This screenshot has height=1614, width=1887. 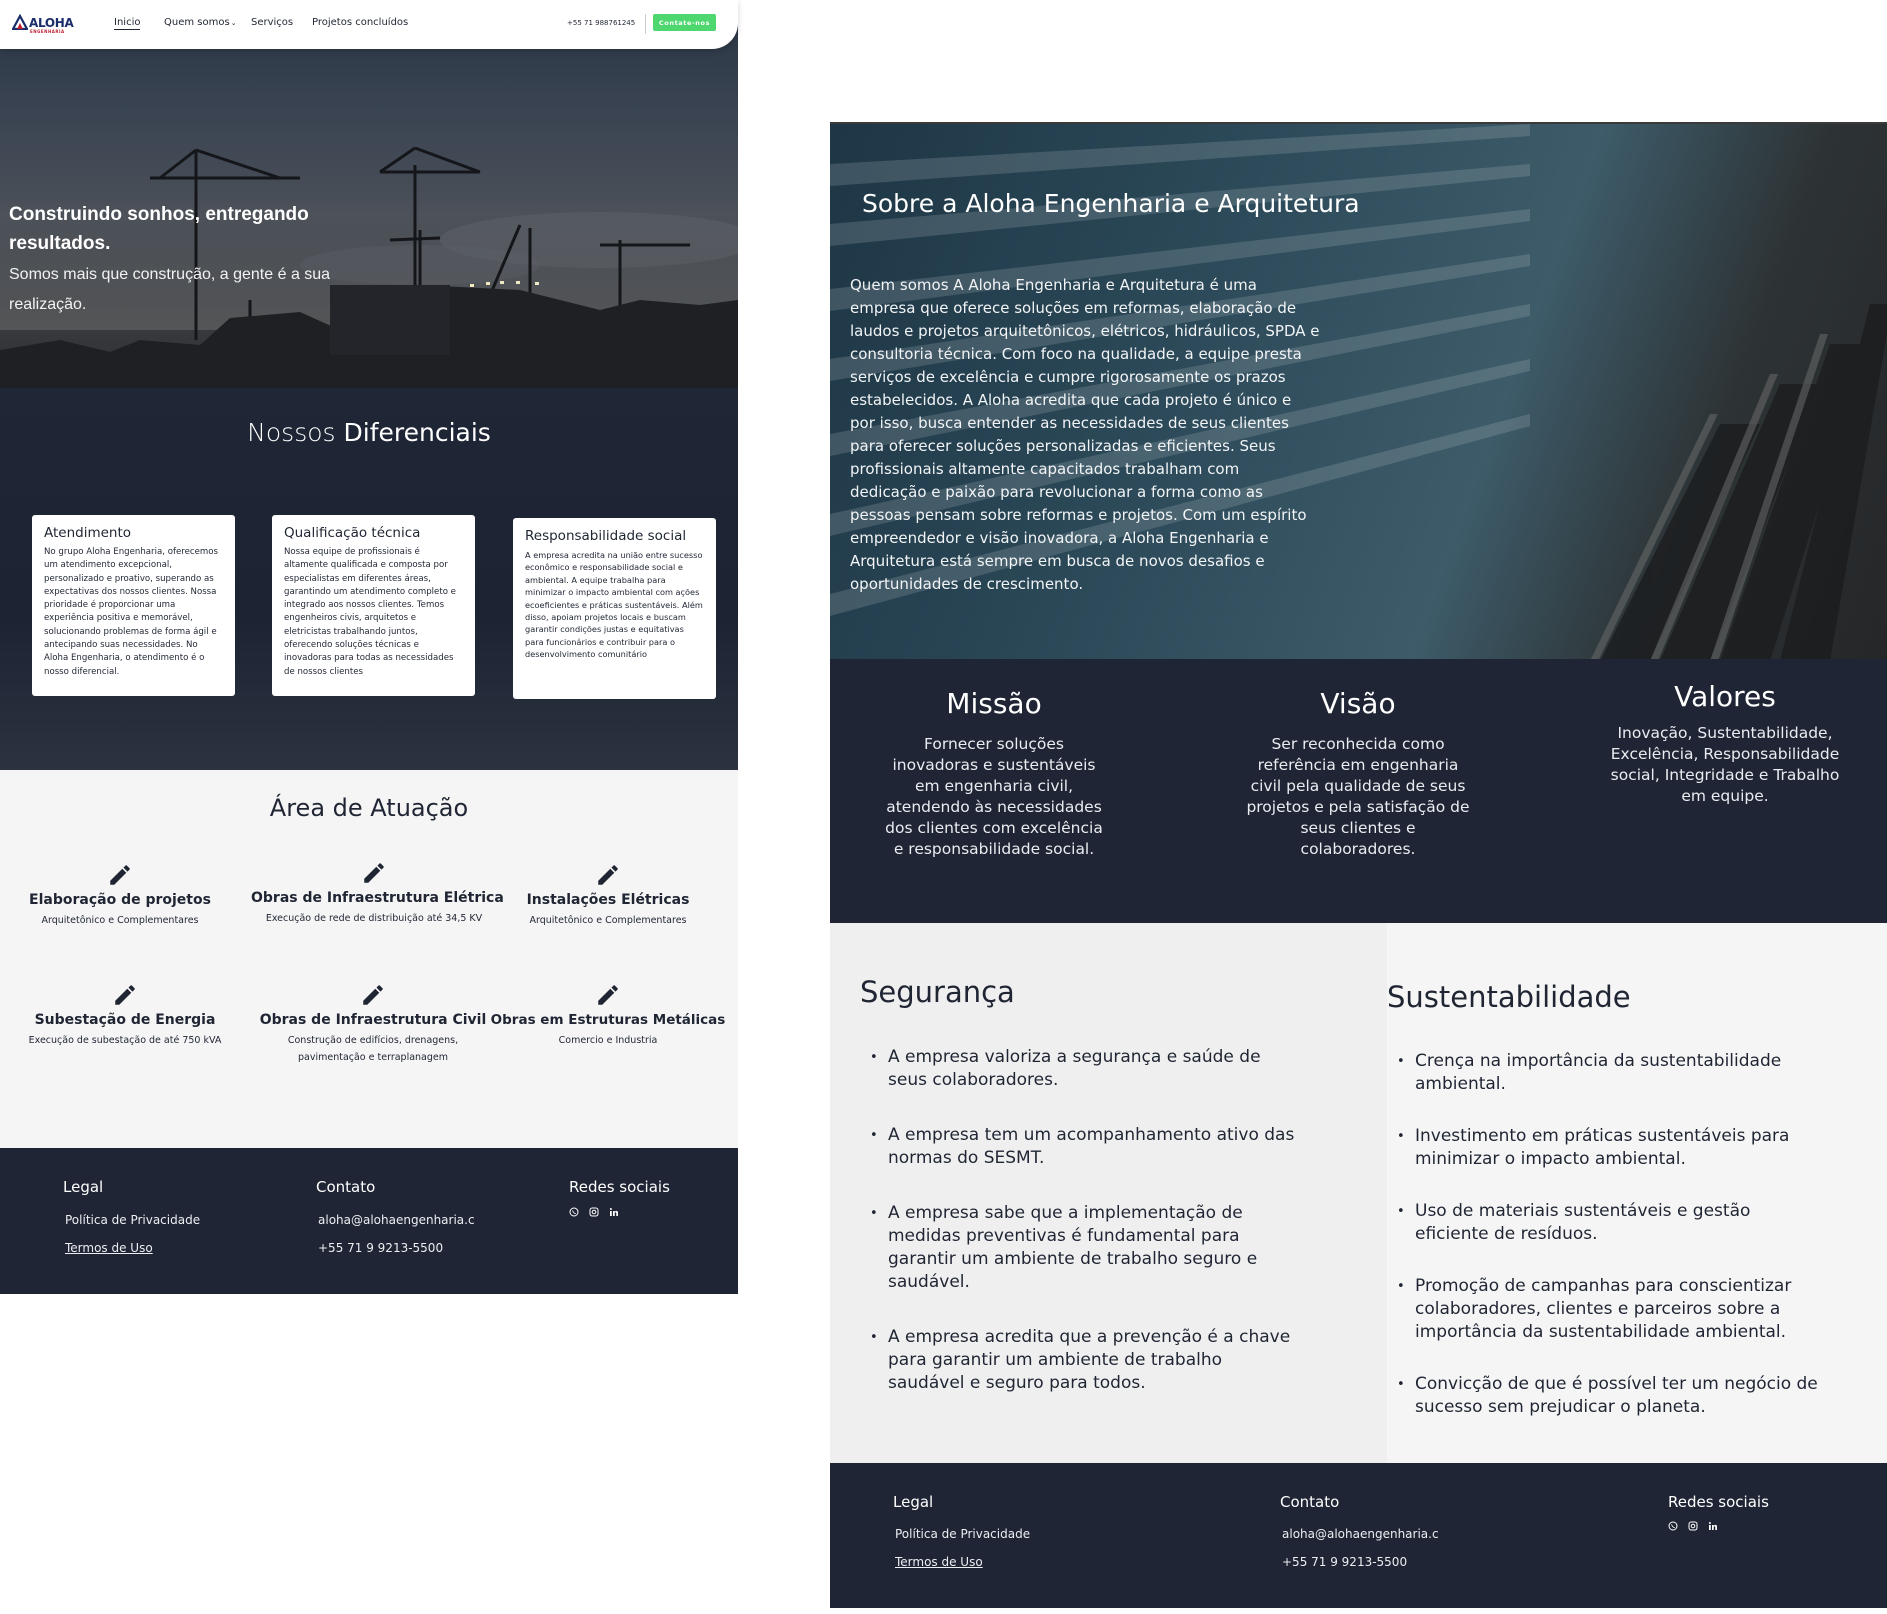 What do you see at coordinates (127, 23) in the screenshot?
I see `nav-link-inicio: Inicio` at bounding box center [127, 23].